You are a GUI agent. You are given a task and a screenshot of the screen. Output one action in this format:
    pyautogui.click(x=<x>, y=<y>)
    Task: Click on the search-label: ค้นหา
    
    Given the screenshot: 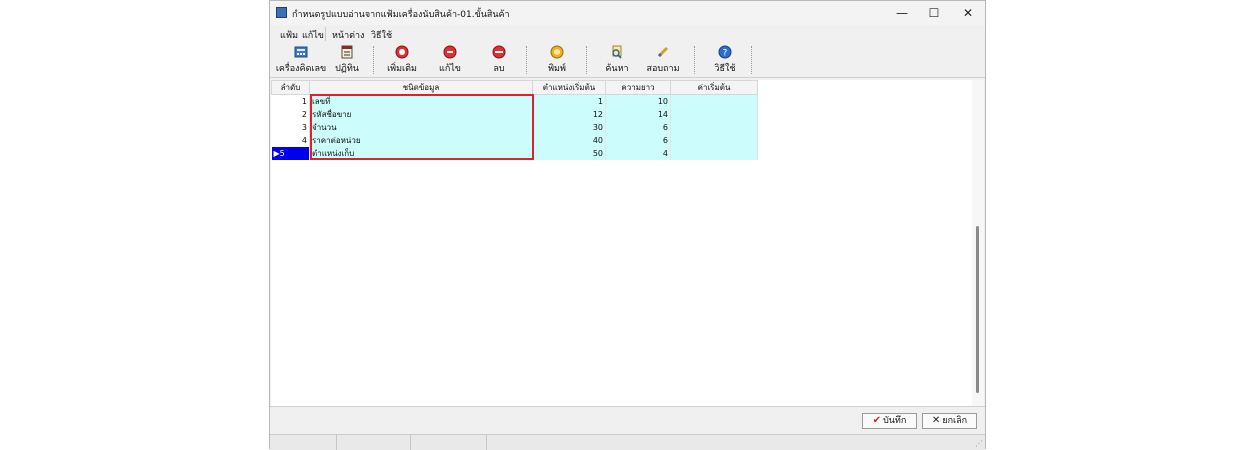 What is the action you would take?
    pyautogui.click(x=617, y=69)
    